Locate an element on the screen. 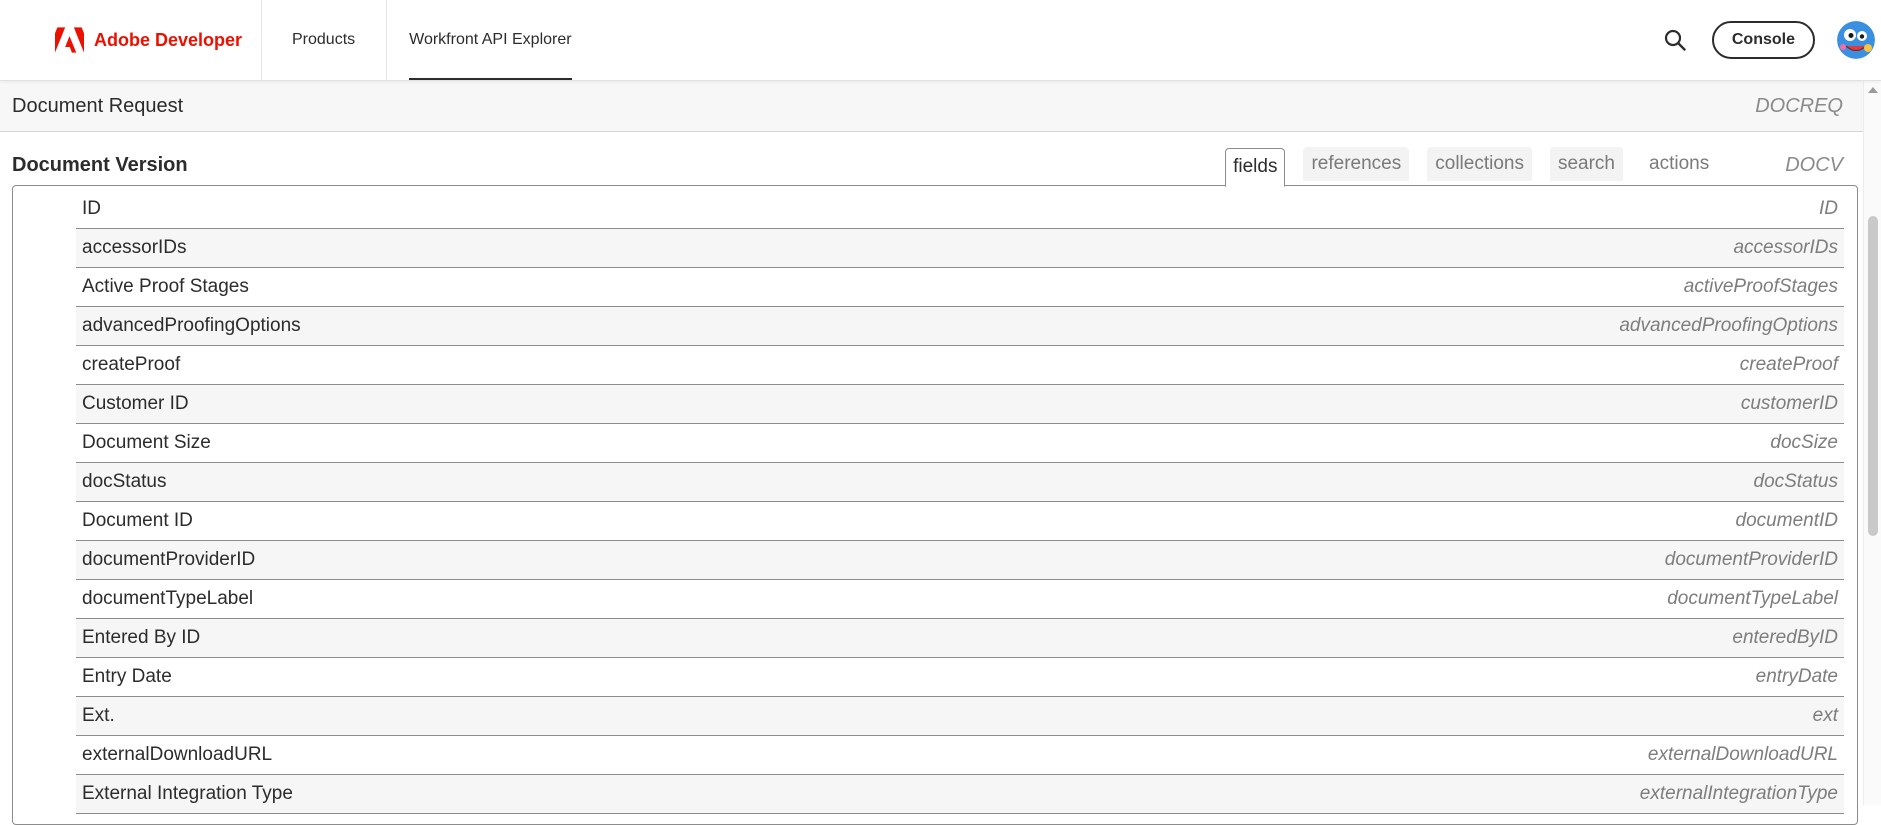 The width and height of the screenshot is (1881, 825). field-name: Entry Date is located at coordinates (127, 676).